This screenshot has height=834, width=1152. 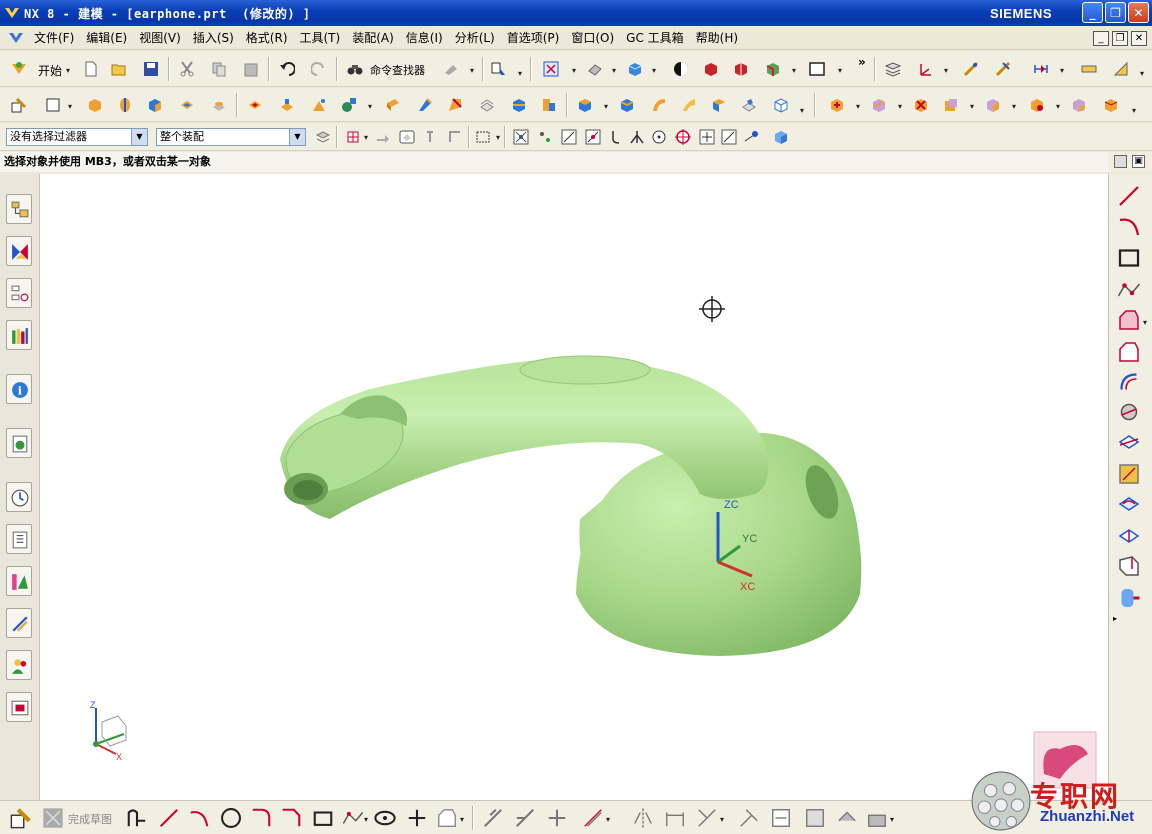 I want to click on drafting-icon, so click(x=1121, y=69).